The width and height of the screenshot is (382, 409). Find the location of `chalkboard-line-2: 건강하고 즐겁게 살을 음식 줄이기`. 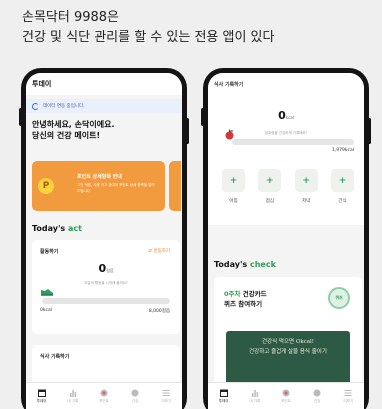

chalkboard-line-2: 건강하고 즐겁게 살을 음식 줄이기 is located at coordinates (288, 352).